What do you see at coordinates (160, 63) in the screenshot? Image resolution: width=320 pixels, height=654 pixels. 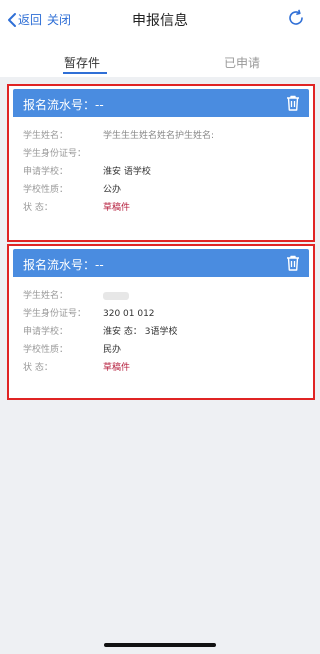 I see `tab-bar: 暂存件 已申请` at bounding box center [160, 63].